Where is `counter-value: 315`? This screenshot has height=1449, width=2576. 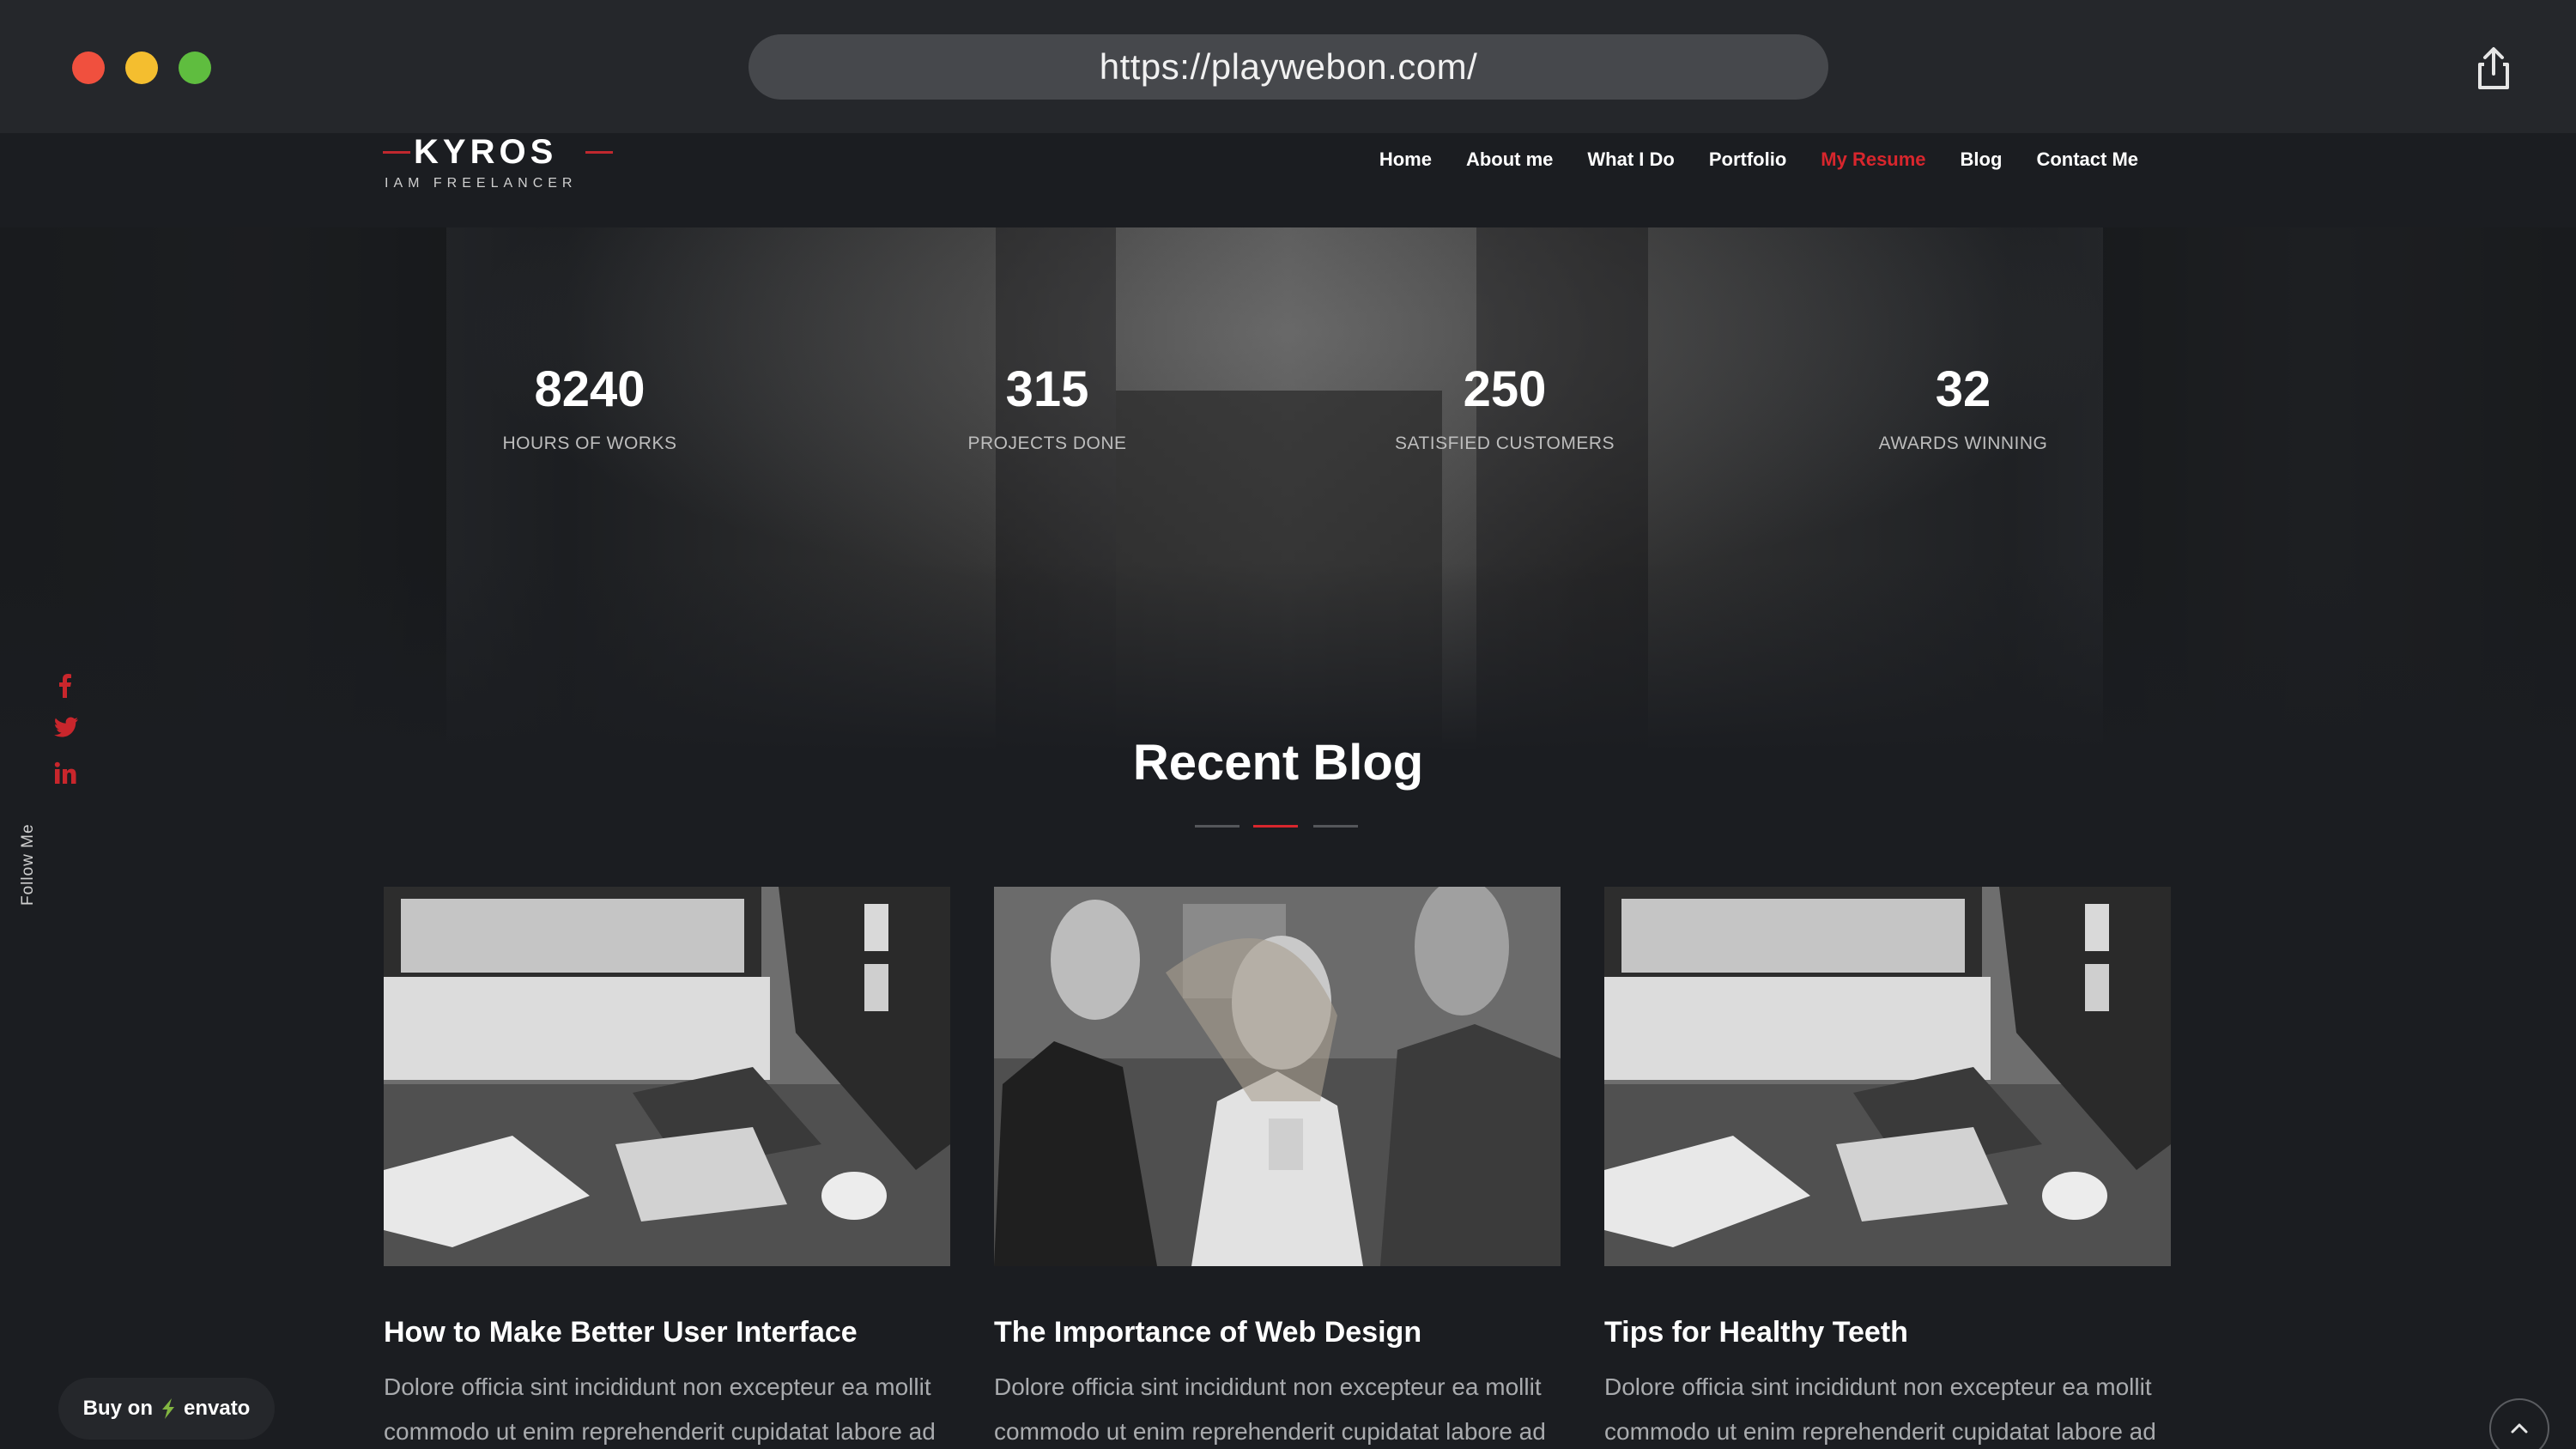
counter-value: 315 is located at coordinates (1047, 389).